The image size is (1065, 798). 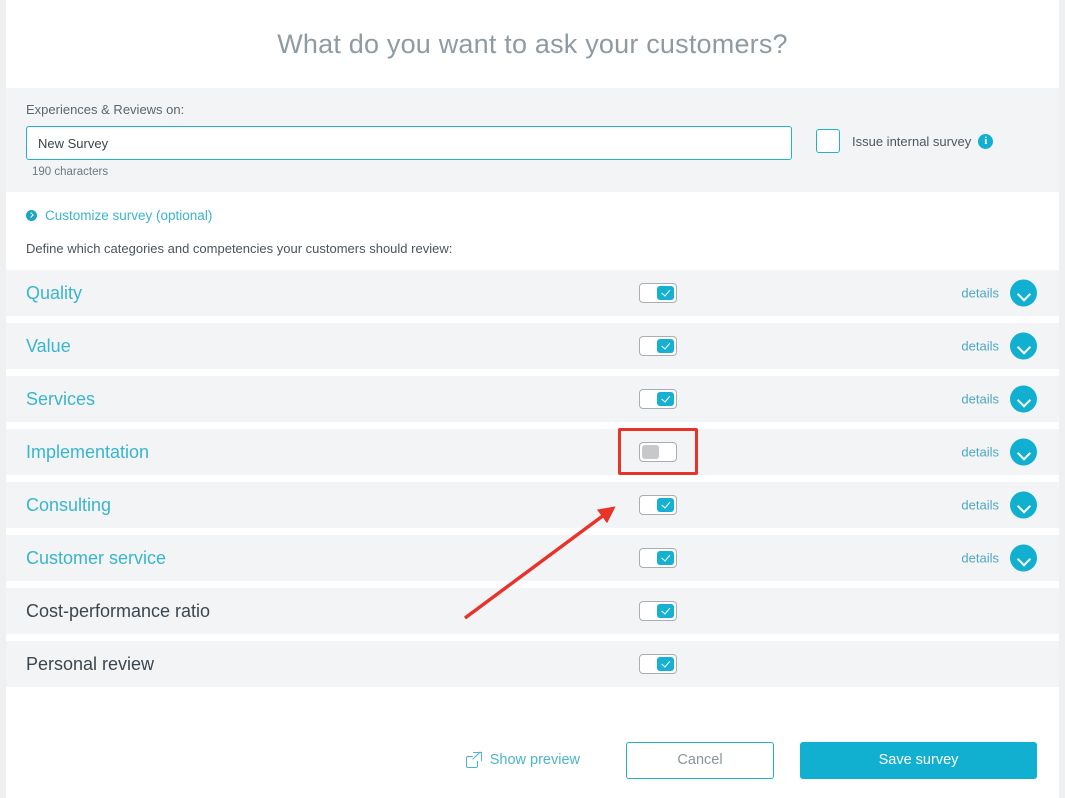 I want to click on category-label: Cost-performance ratio, so click(x=118, y=610).